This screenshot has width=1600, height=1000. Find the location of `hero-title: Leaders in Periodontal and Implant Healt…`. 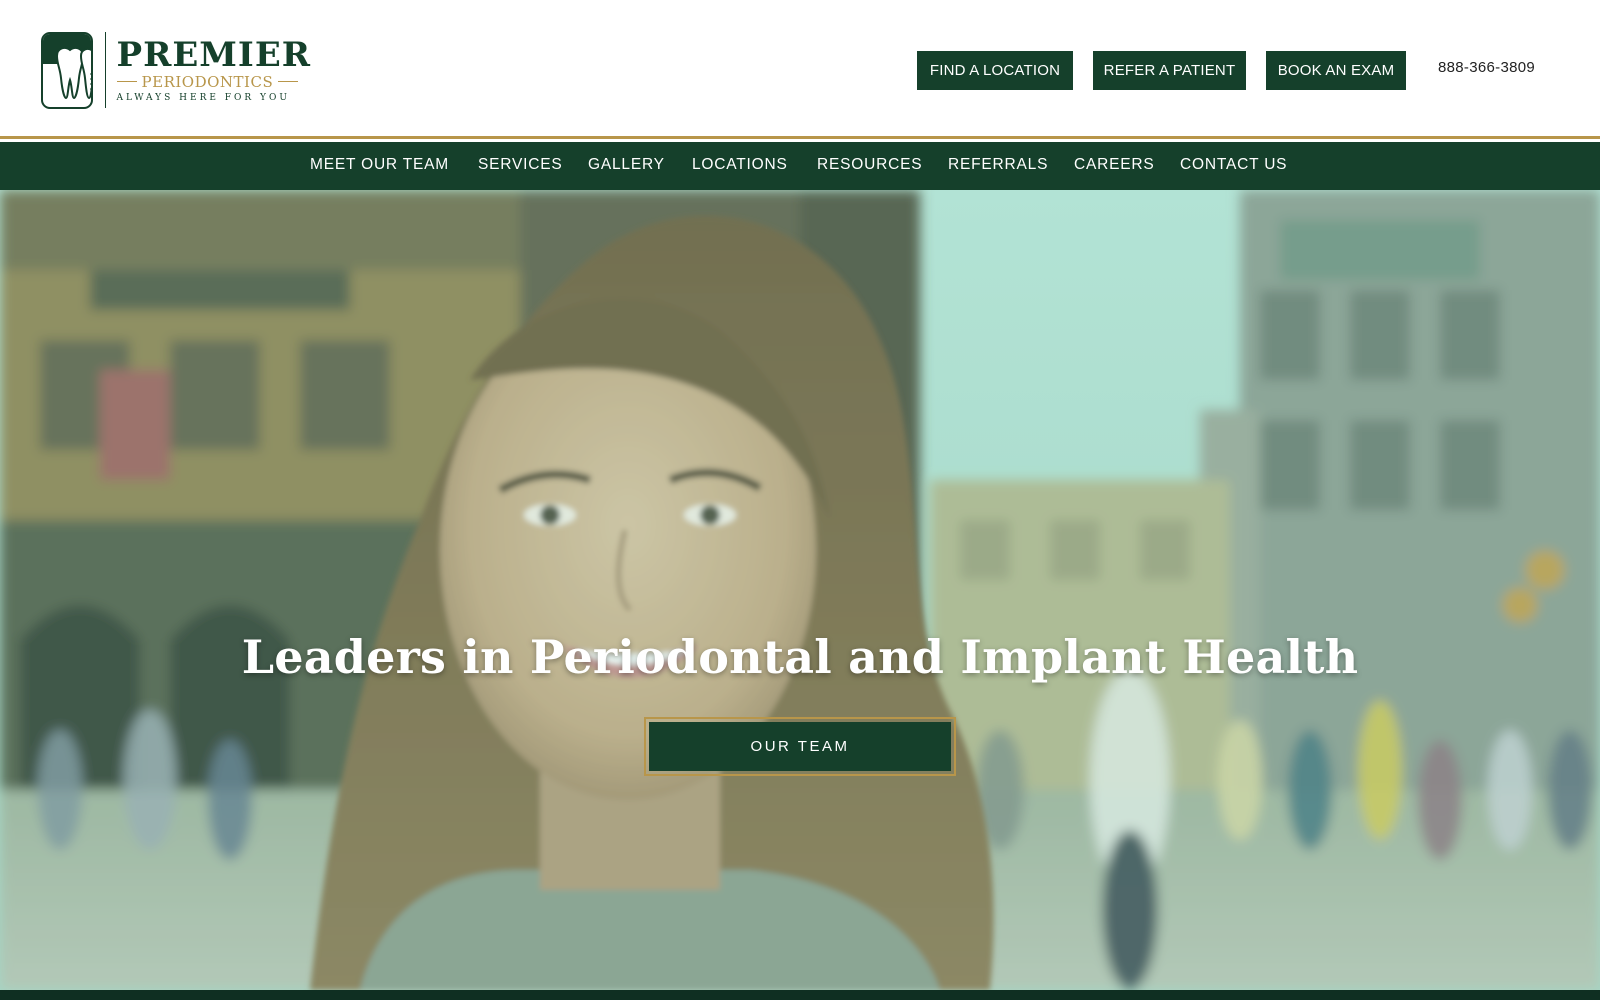

hero-title: Leaders in Periodontal and Implant Healt… is located at coordinates (800, 657).